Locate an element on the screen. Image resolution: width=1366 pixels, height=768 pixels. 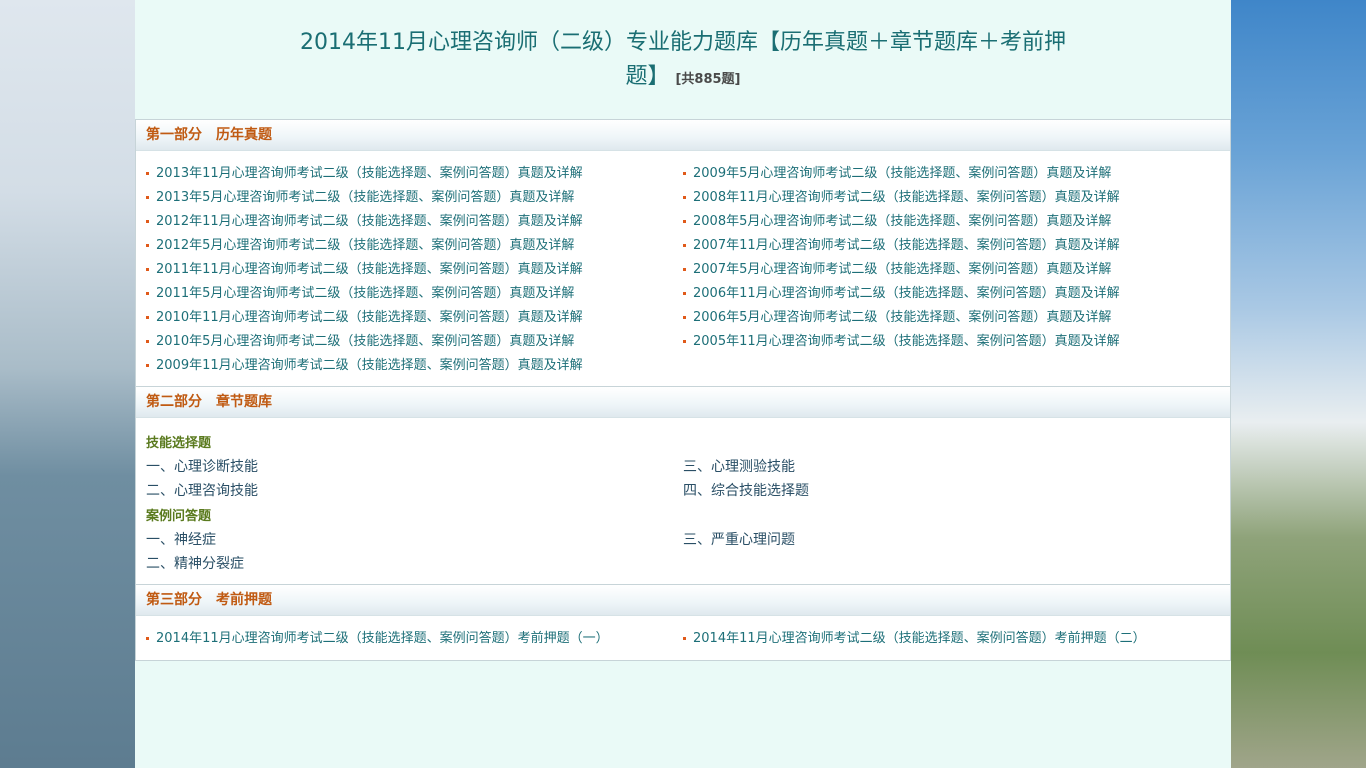
section-name: 历年真题 is located at coordinates (244, 135).